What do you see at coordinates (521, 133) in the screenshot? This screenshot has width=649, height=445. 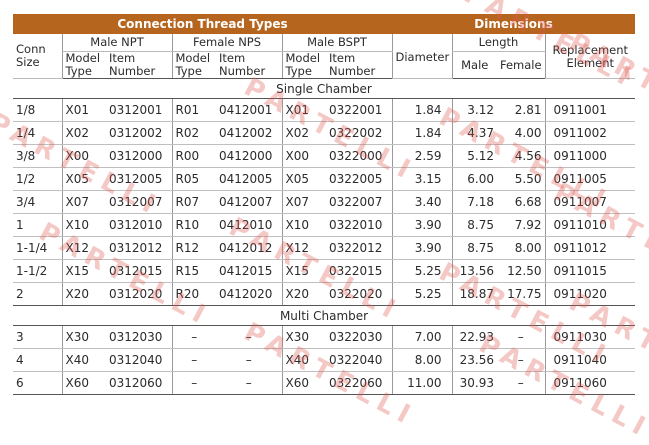 I see `length-female-cell: 4.00` at bounding box center [521, 133].